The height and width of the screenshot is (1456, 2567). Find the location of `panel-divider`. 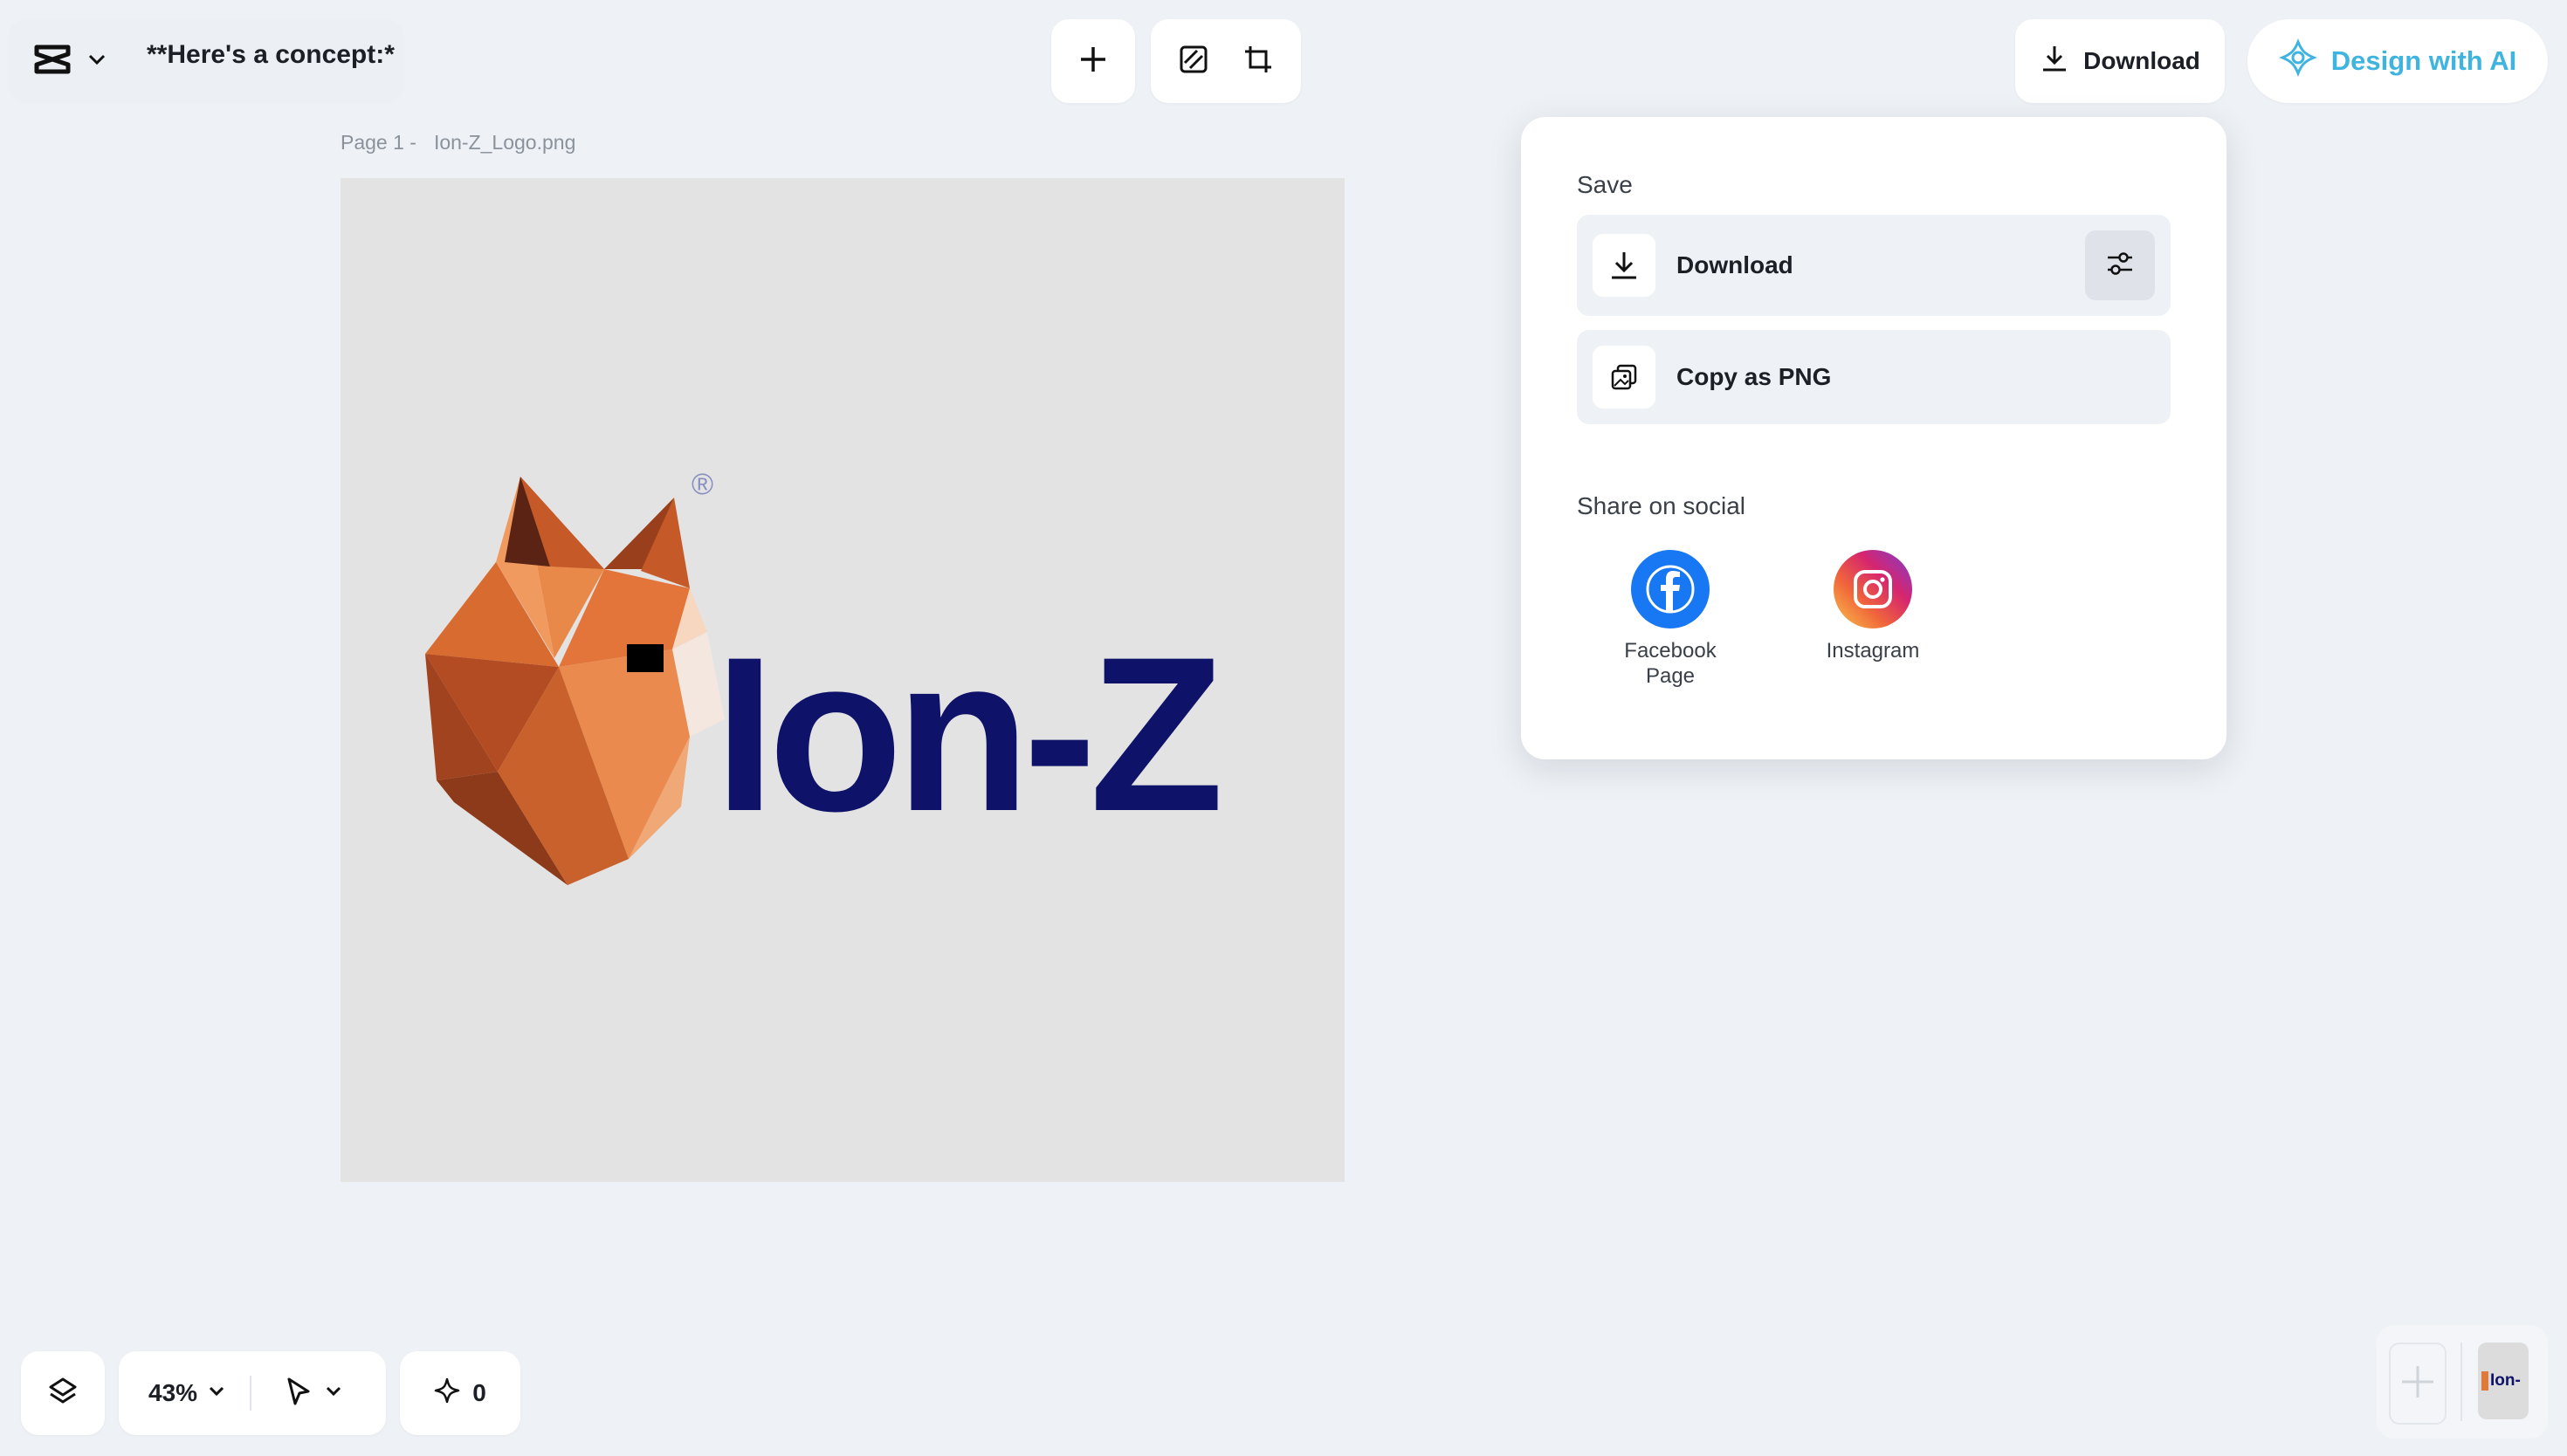

panel-divider is located at coordinates (2461, 1382).